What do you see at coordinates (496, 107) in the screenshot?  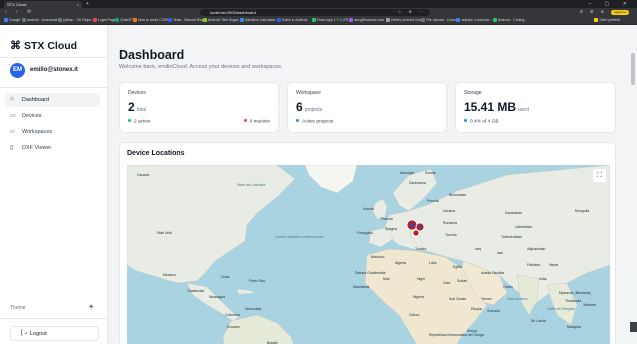 I see `card-value: 15.41 MB used` at bounding box center [496, 107].